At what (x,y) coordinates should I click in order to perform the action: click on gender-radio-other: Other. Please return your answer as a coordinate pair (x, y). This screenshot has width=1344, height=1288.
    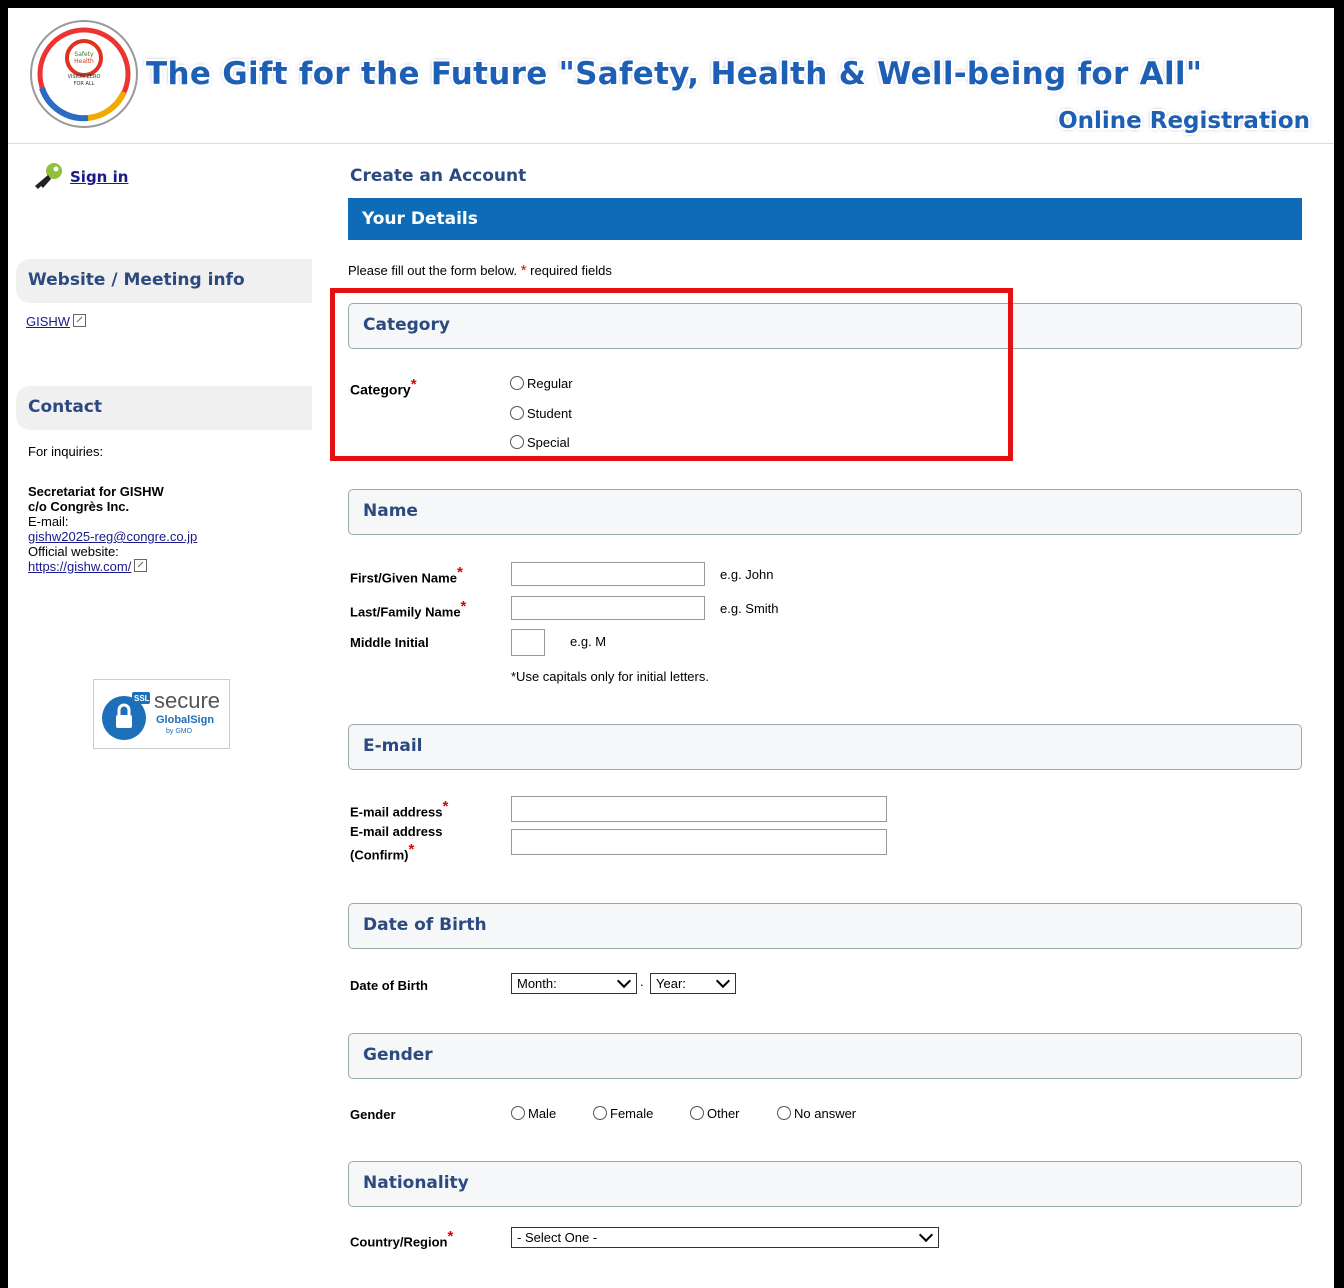
    Looking at the image, I should click on (715, 1113).